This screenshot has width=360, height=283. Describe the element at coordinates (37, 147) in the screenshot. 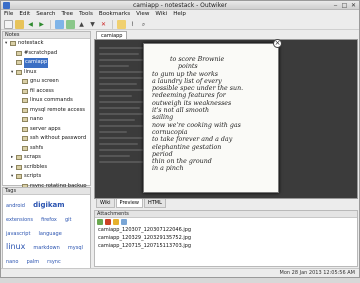

I see `tree-item-label: sshfs` at that location.